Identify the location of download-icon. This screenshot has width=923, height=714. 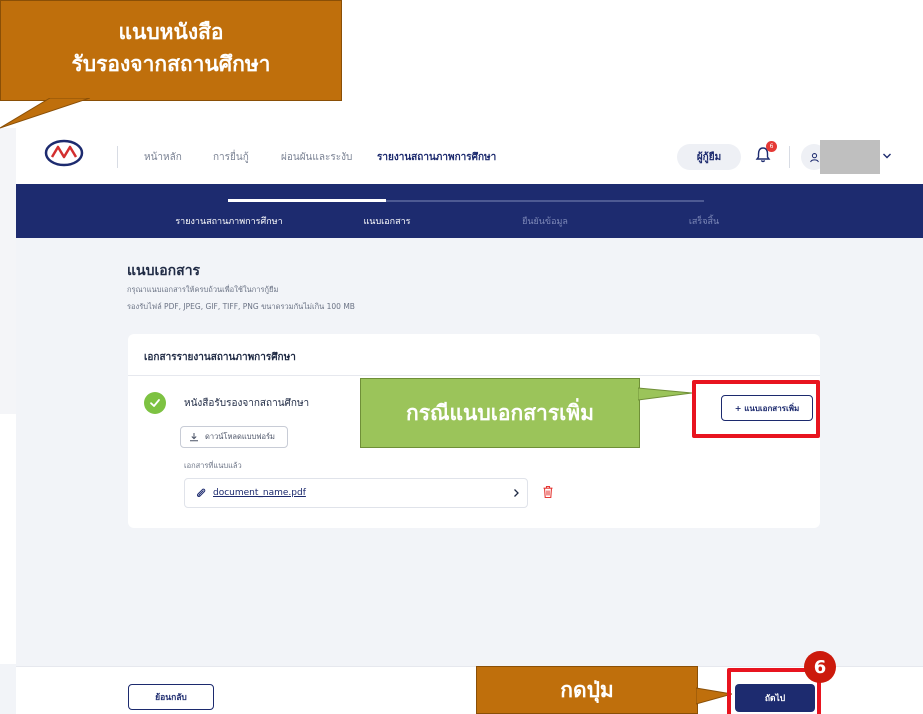
(194, 437).